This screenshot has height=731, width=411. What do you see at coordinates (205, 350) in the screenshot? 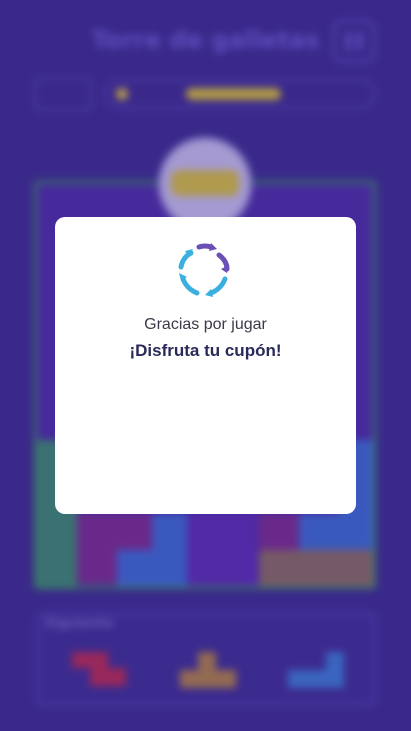
I see `coupon-text: ¡Disfruta tu cupón!` at bounding box center [205, 350].